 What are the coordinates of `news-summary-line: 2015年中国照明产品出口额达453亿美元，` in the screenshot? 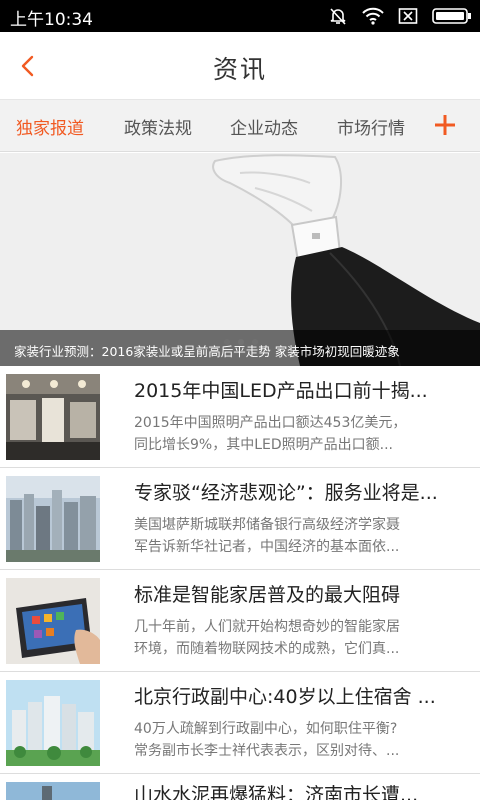 It's located at (270, 423).